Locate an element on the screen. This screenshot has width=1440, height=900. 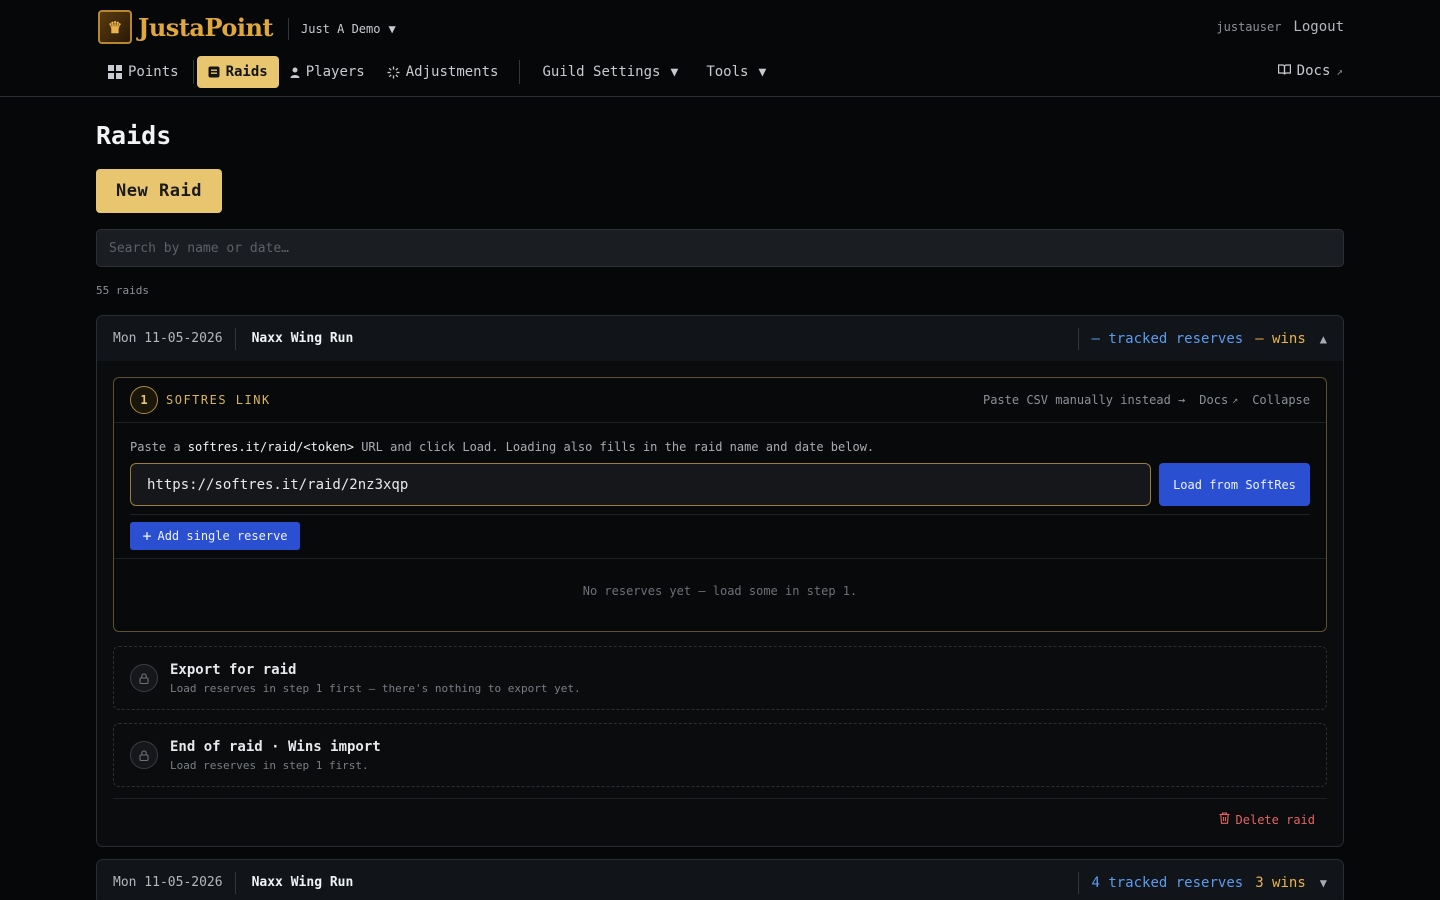
raid-summary: — tracked reserves — wins ▲ is located at coordinates (1202, 338).